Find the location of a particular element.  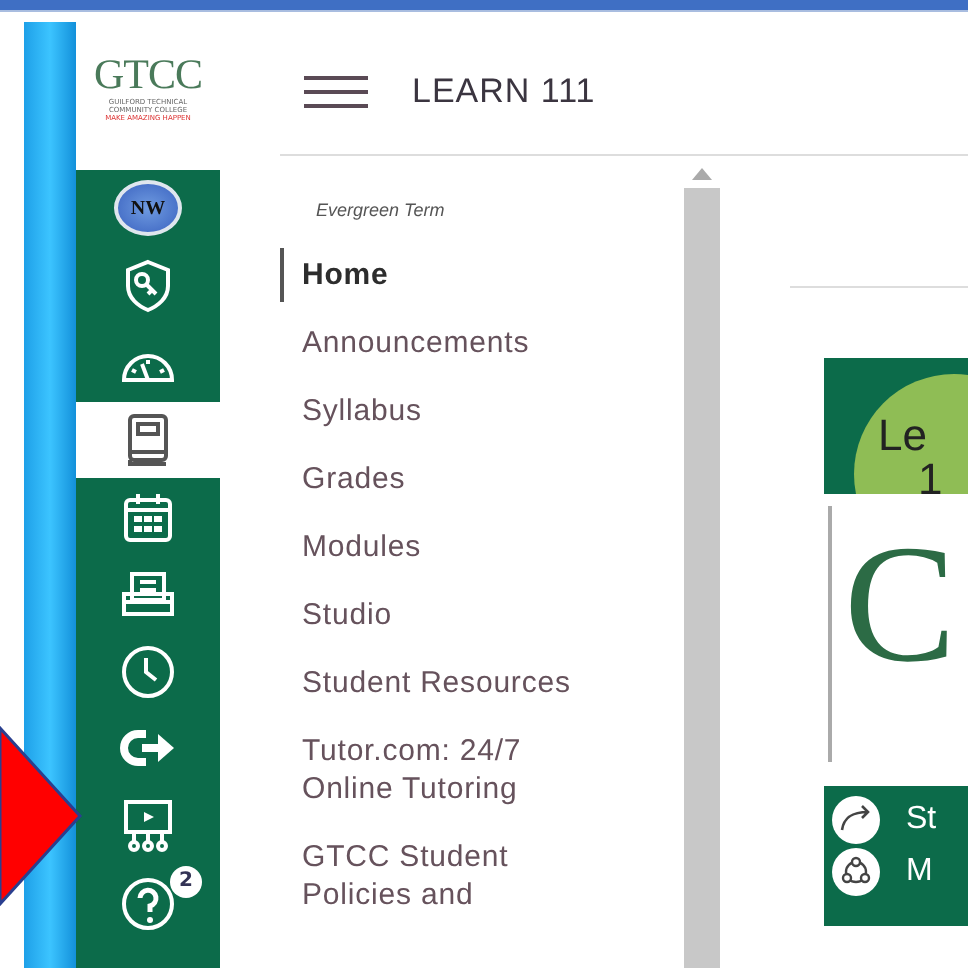

course-title: LEARN 111 is located at coordinates (504, 91).